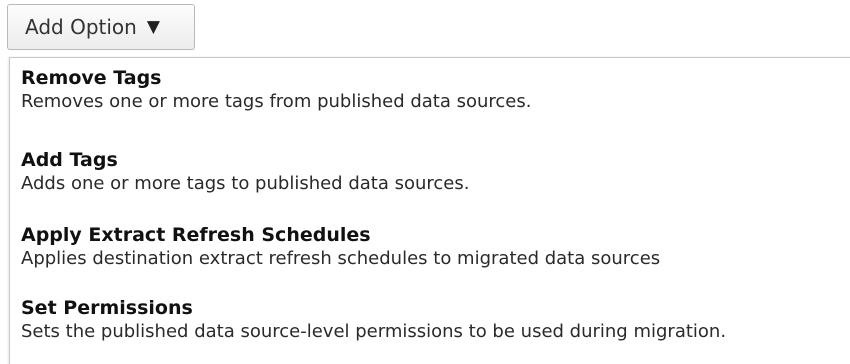 The image size is (850, 364). I want to click on menu-item-title: Add Tags, so click(69, 160).